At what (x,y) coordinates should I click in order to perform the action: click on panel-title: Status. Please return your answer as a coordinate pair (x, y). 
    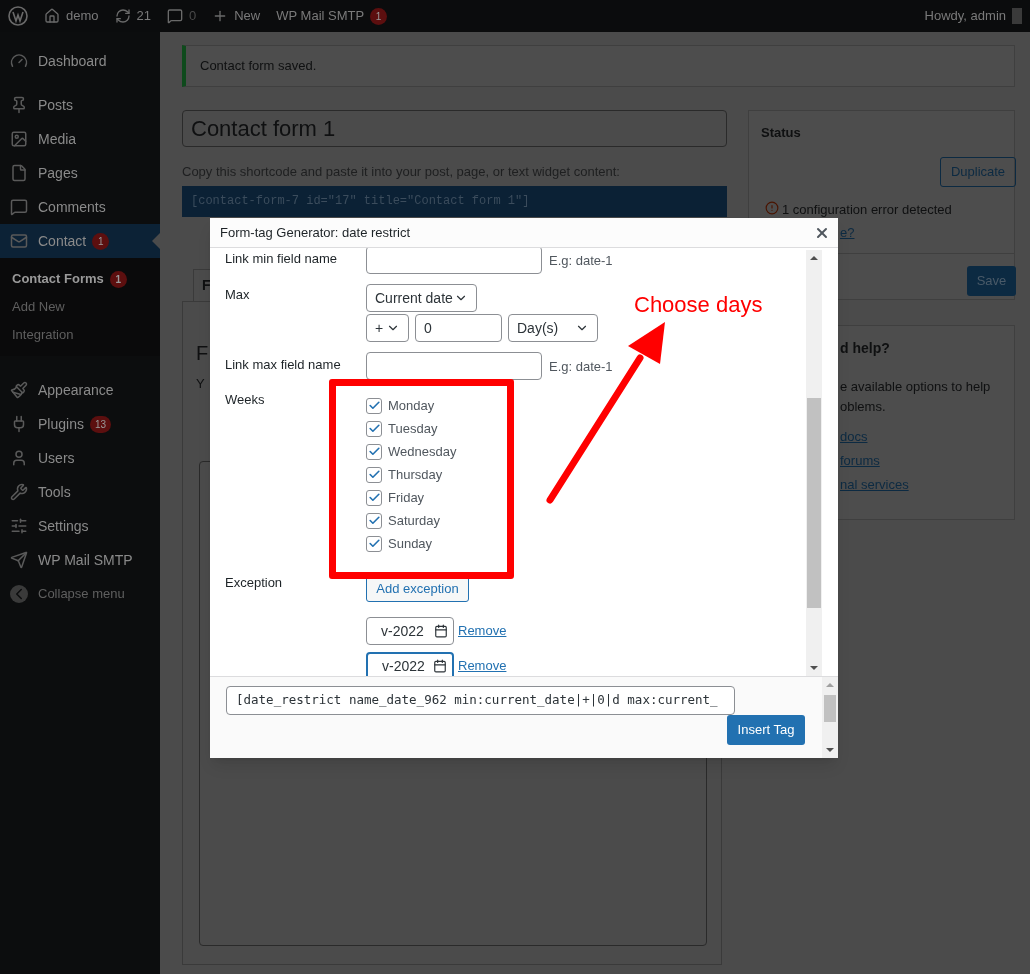
    Looking at the image, I should click on (781, 133).